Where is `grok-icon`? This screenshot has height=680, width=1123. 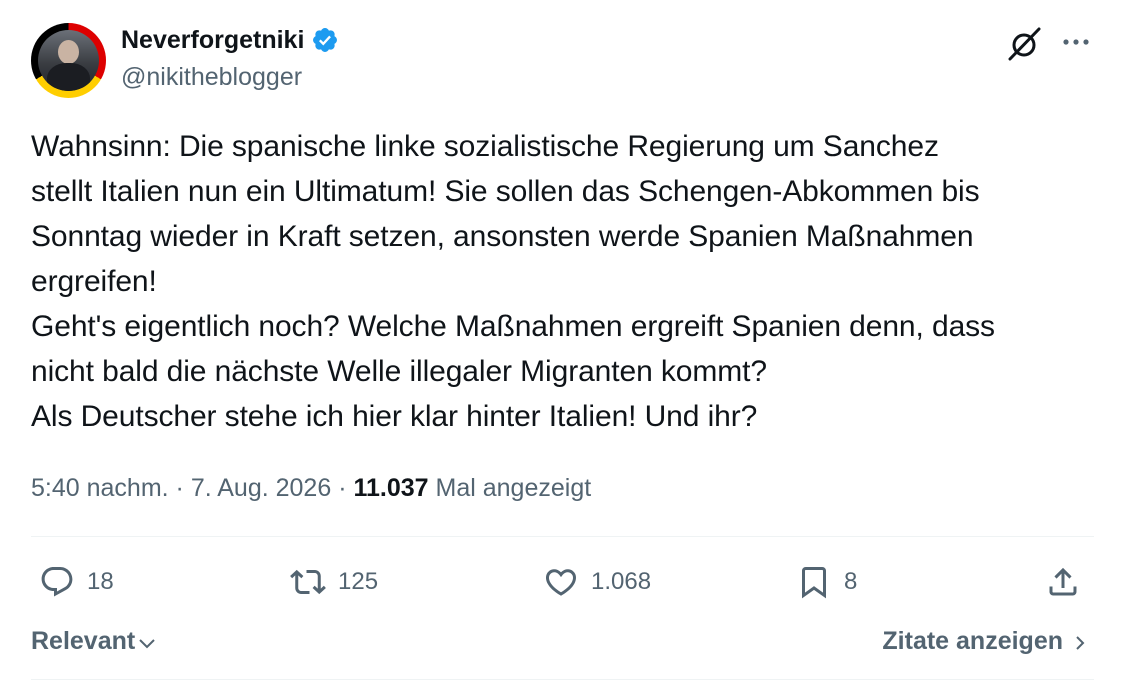
grok-icon is located at coordinates (1024, 44).